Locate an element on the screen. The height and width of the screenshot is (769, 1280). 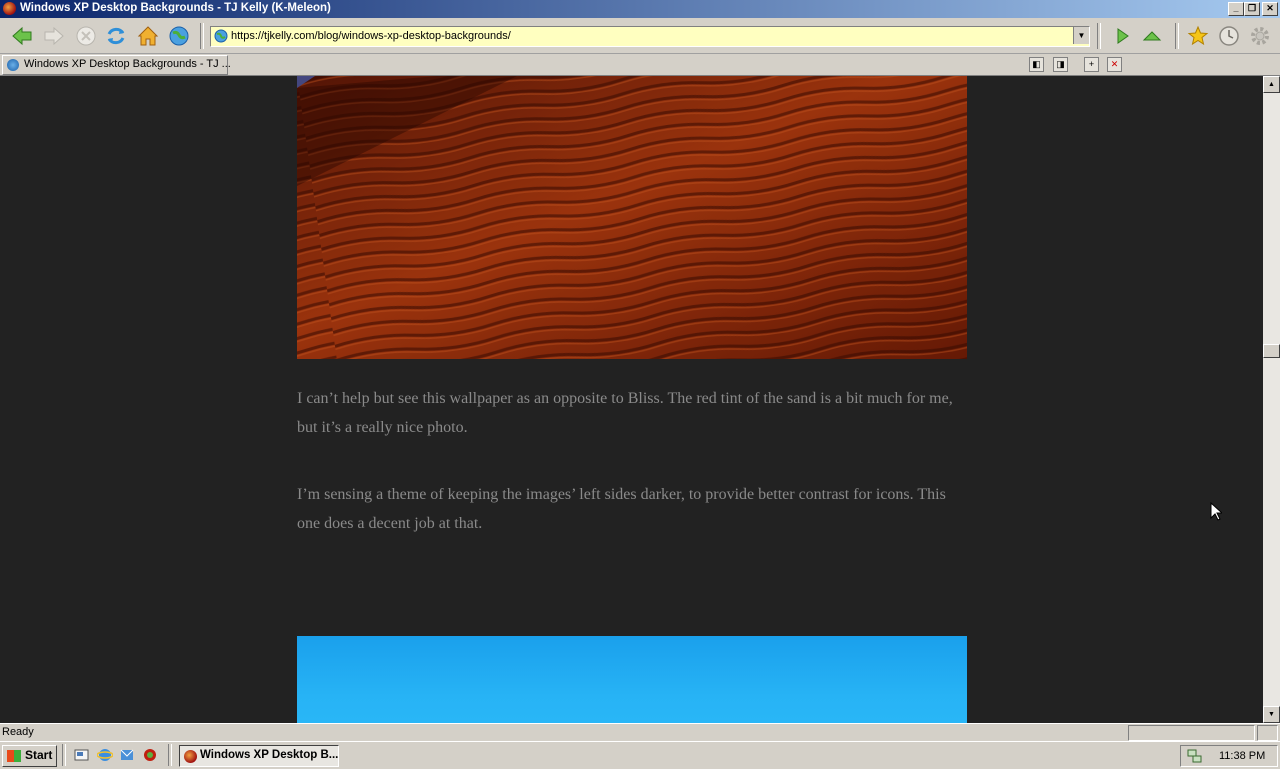
url-dropdown-button: ▼ is located at coordinates (1081, 35).